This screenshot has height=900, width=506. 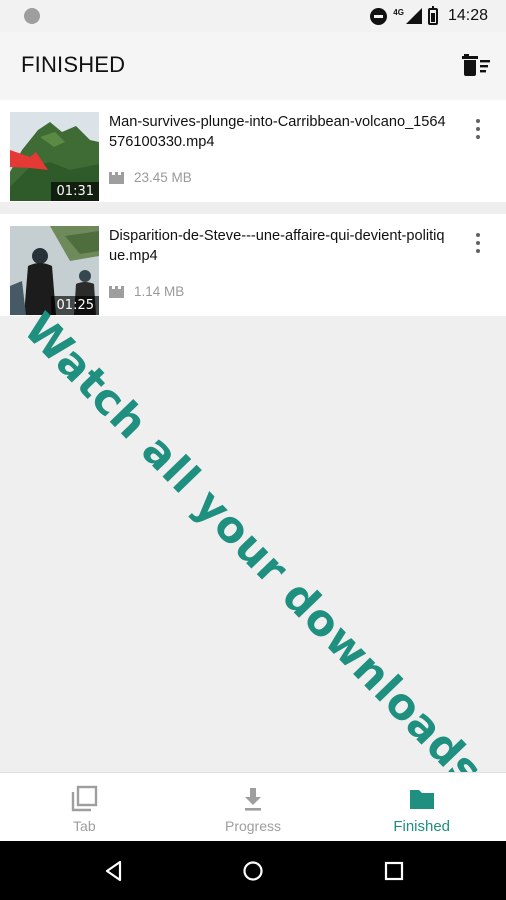 I want to click on recents-icon, so click(x=394, y=871).